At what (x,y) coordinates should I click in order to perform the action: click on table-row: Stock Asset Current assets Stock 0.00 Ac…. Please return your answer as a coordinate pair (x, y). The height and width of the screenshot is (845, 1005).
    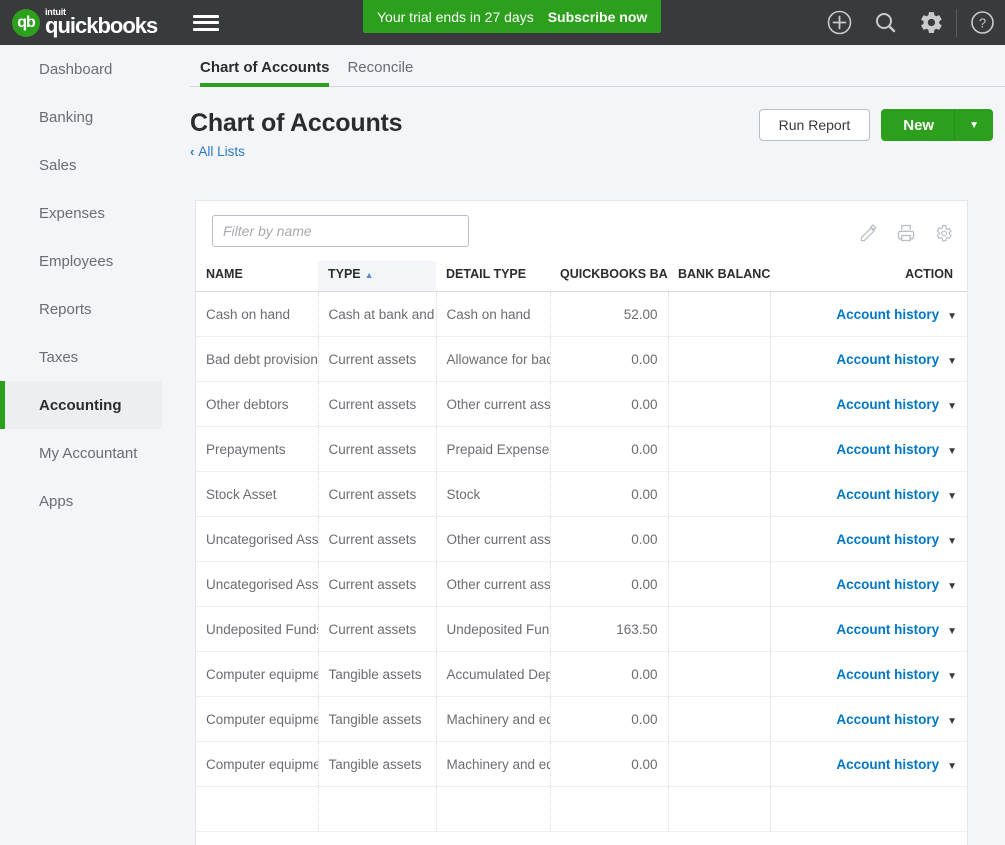
    Looking at the image, I should click on (581, 494).